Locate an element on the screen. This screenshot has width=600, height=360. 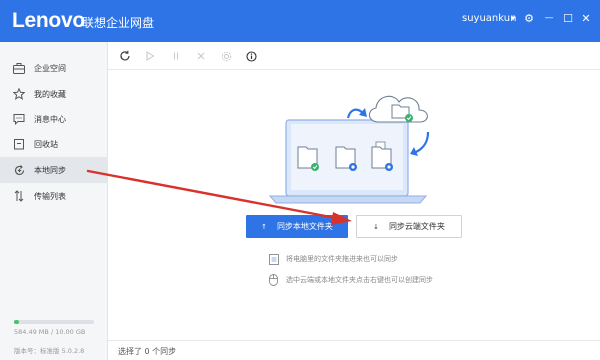
sidebar-item-messages: 消息中心 is located at coordinates (54, 119).